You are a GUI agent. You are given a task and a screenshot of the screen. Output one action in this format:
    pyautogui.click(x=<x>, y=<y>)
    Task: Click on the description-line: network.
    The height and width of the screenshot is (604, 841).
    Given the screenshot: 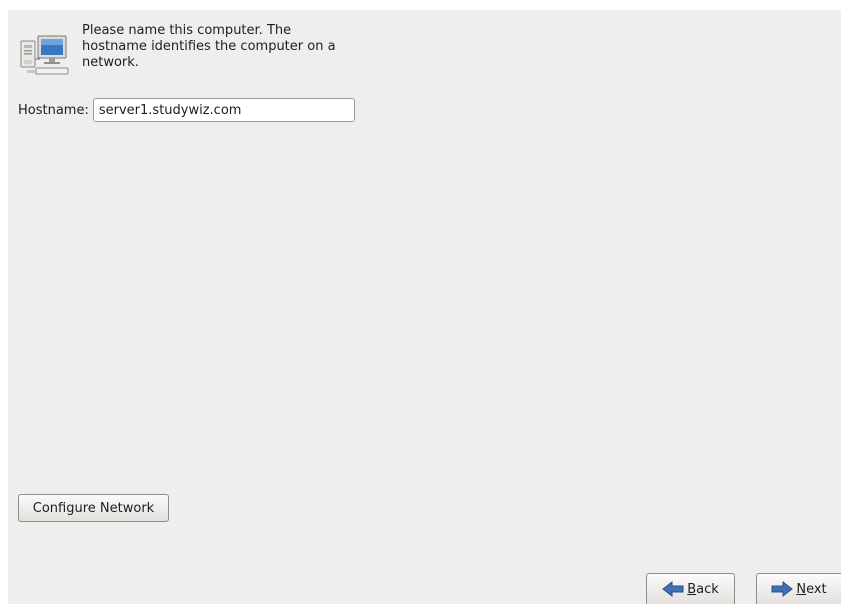 What is the action you would take?
    pyautogui.click(x=110, y=62)
    